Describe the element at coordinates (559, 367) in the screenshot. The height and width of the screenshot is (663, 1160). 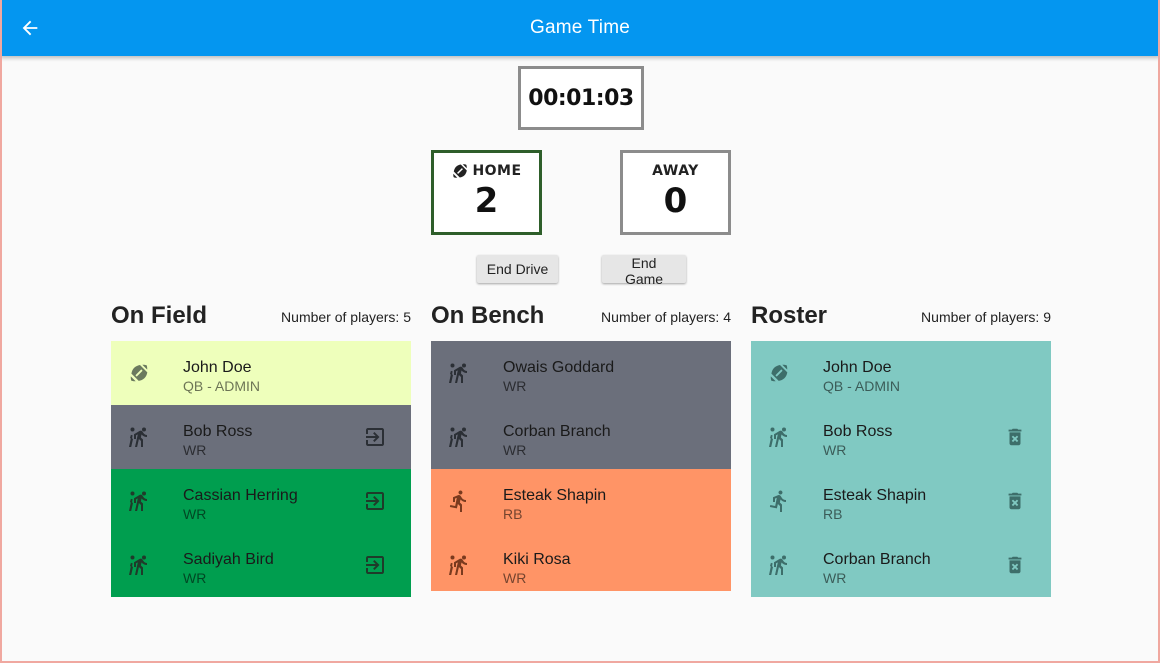
I see `player-name: Owais Goddard` at that location.